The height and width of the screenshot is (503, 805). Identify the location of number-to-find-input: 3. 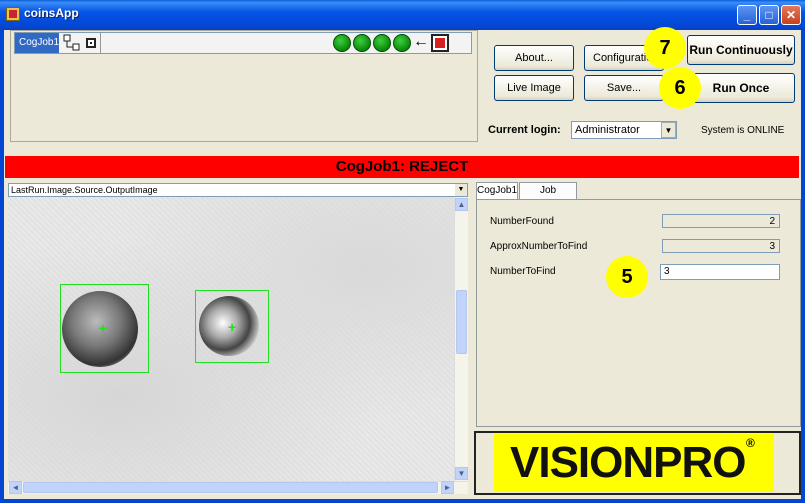
(720, 272).